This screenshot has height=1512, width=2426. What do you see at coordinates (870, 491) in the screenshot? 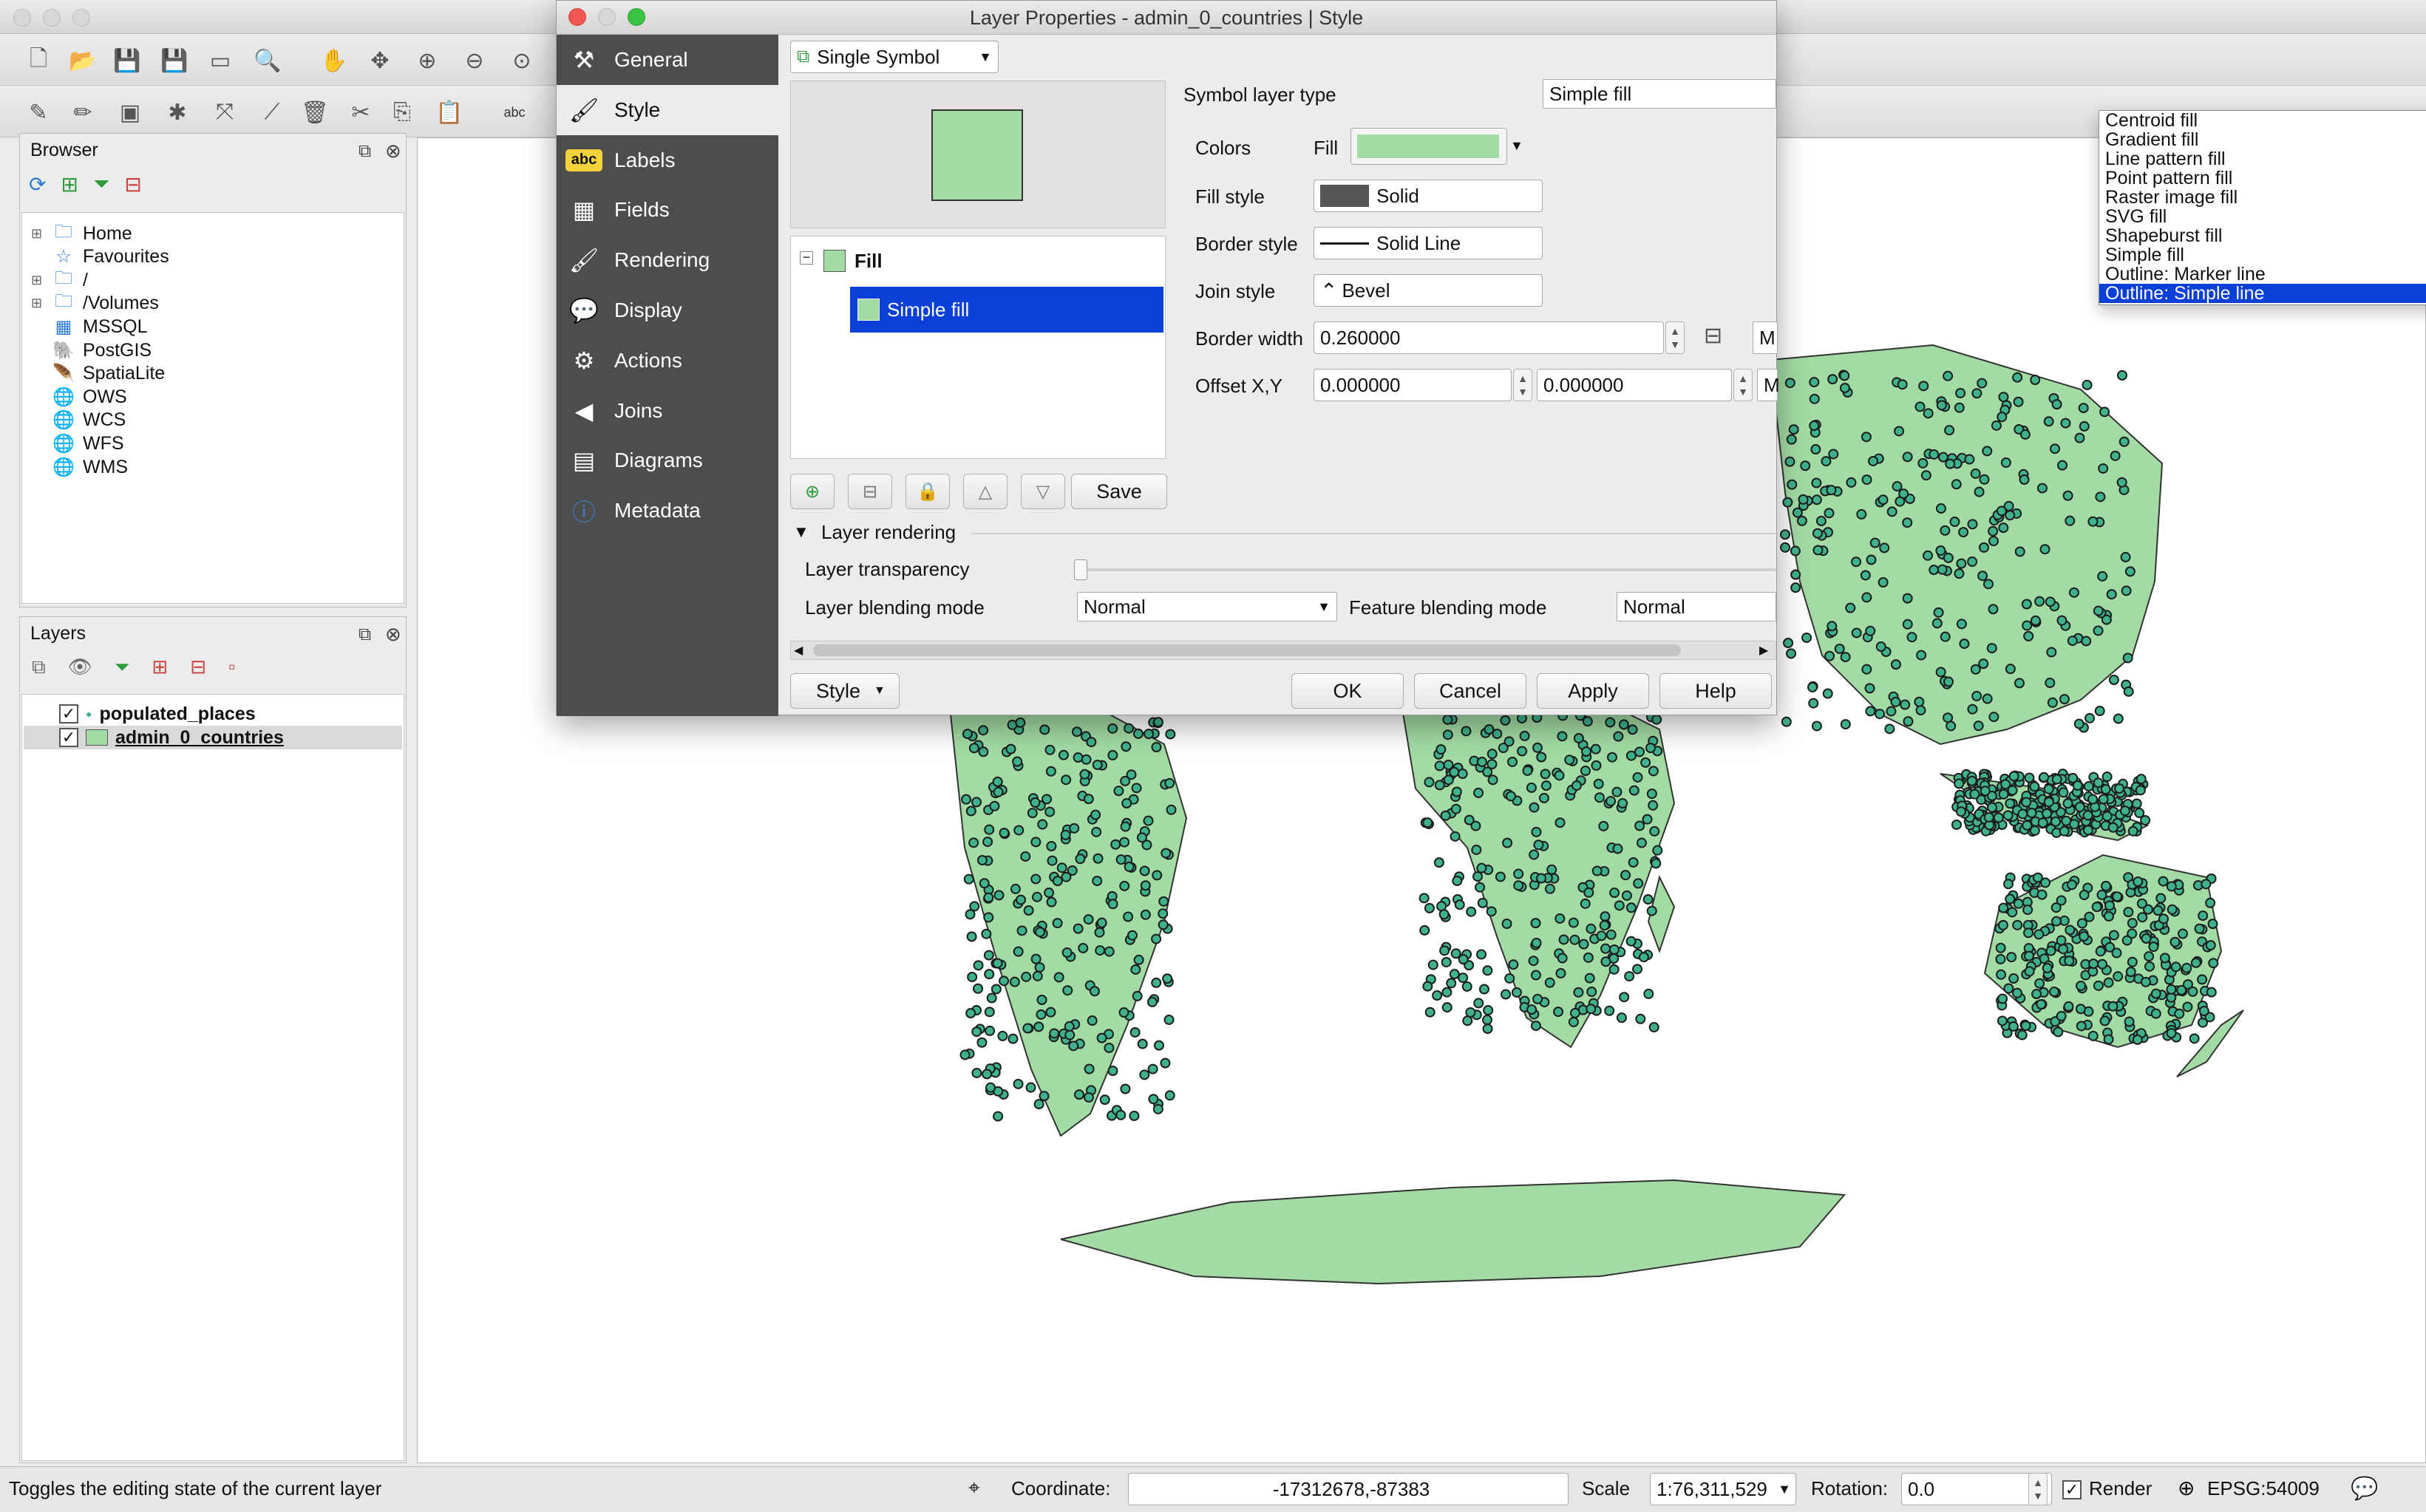
I see `remove-symbol-layer-button: ⊟` at bounding box center [870, 491].